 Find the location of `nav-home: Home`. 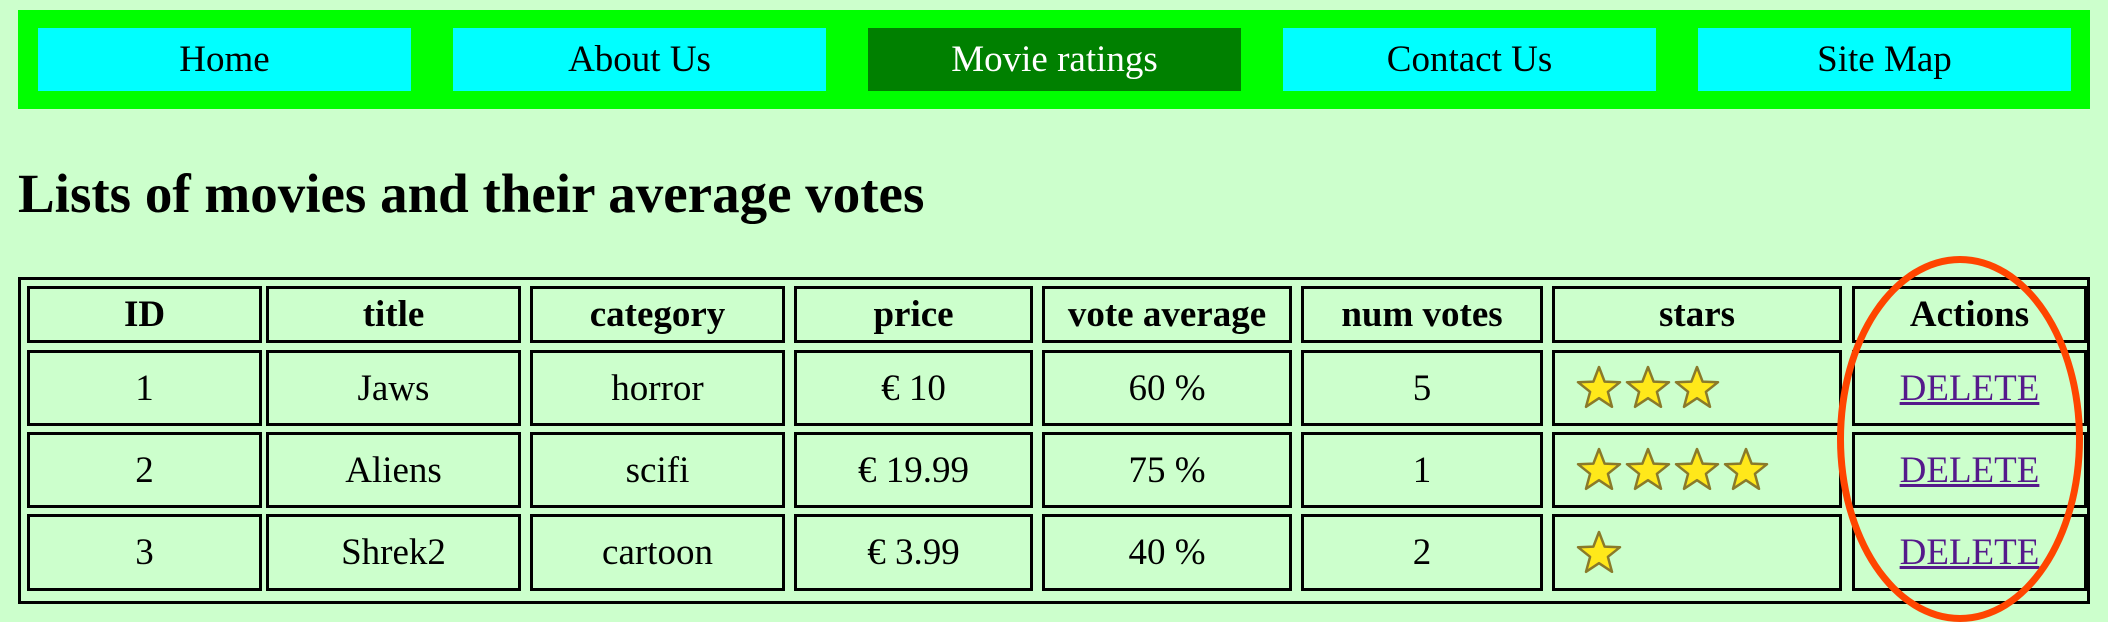

nav-home: Home is located at coordinates (224, 59).